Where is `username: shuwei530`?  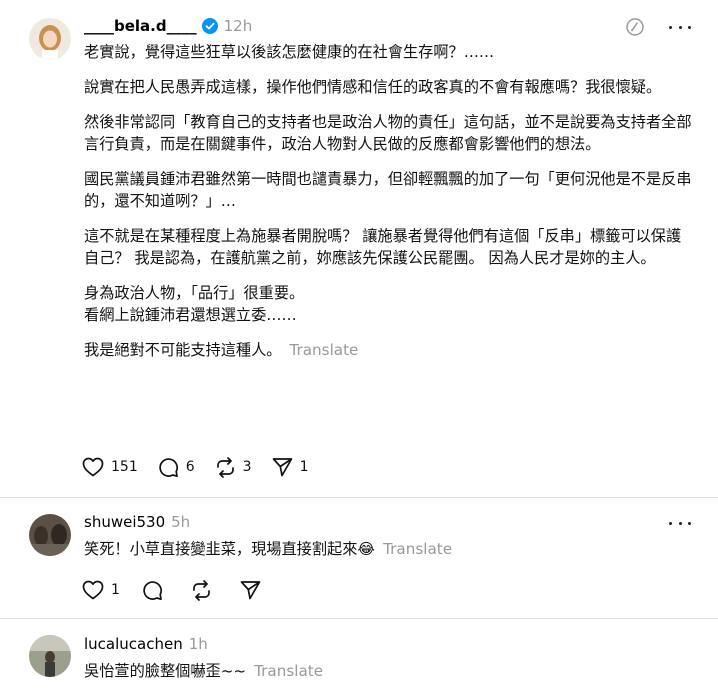
username: shuwei530 is located at coordinates (124, 522).